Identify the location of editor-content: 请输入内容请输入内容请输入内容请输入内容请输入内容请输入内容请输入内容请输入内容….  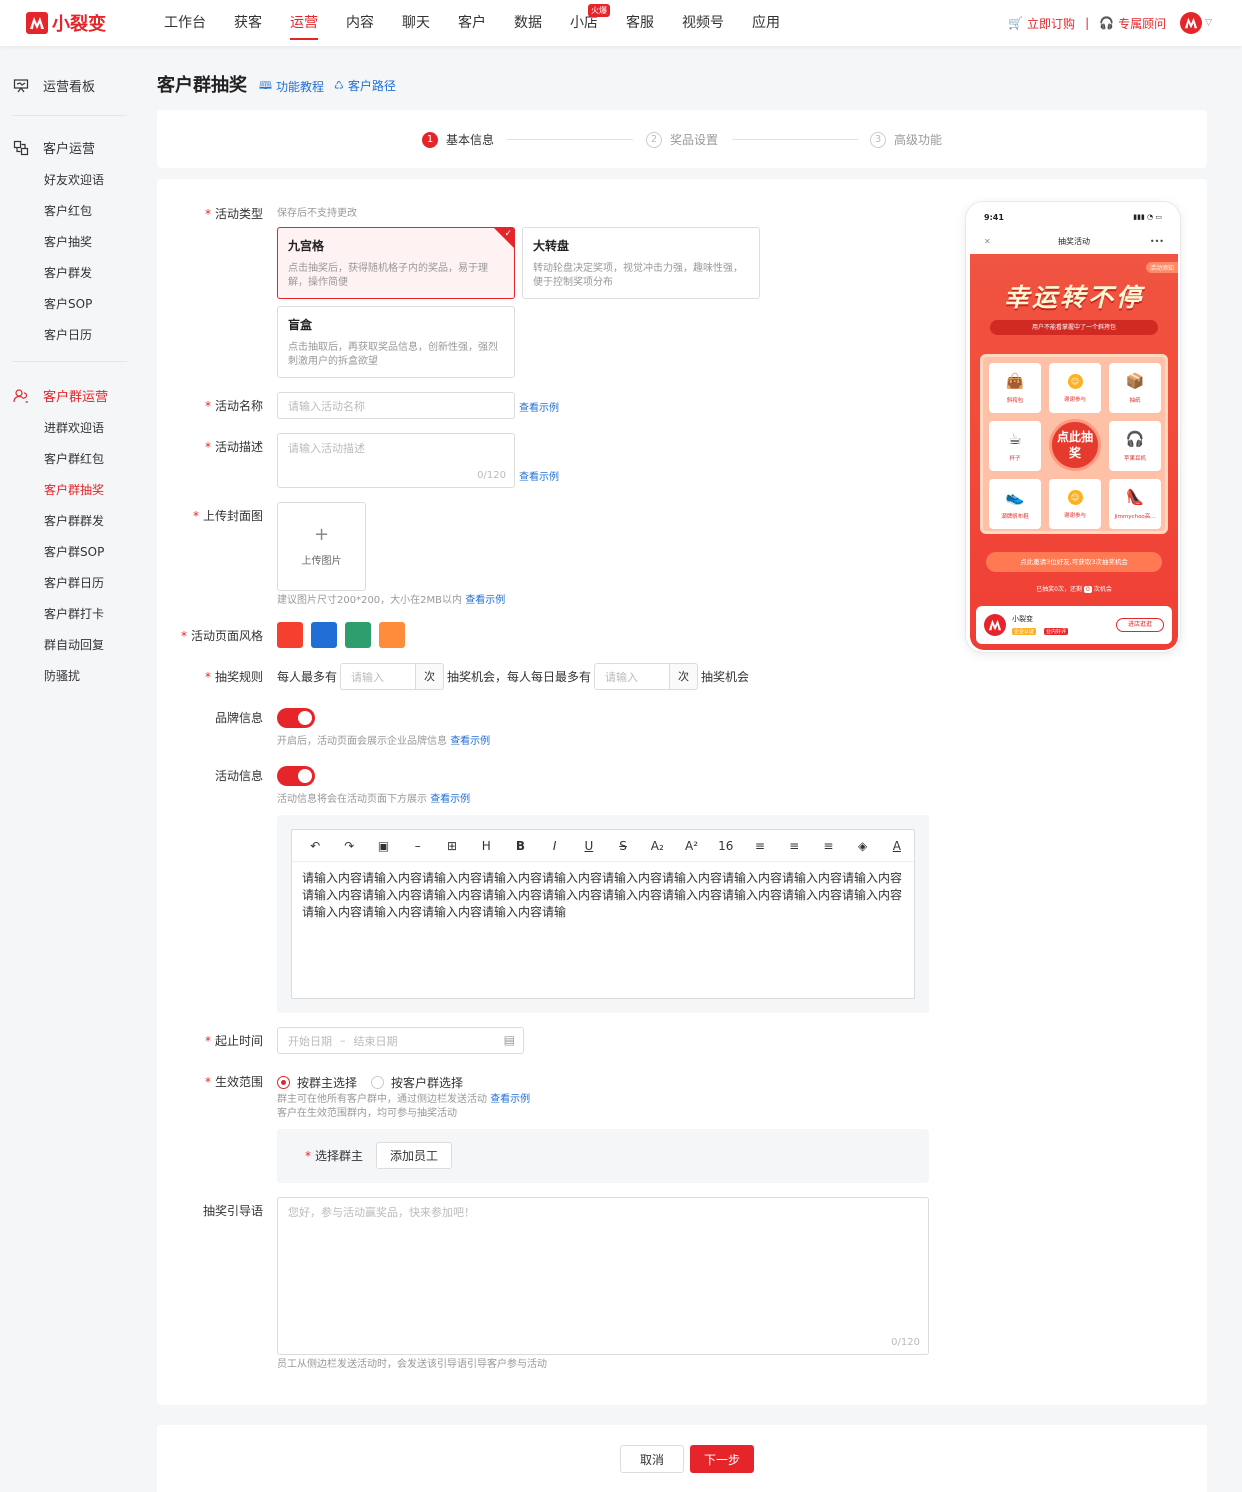
(603, 895).